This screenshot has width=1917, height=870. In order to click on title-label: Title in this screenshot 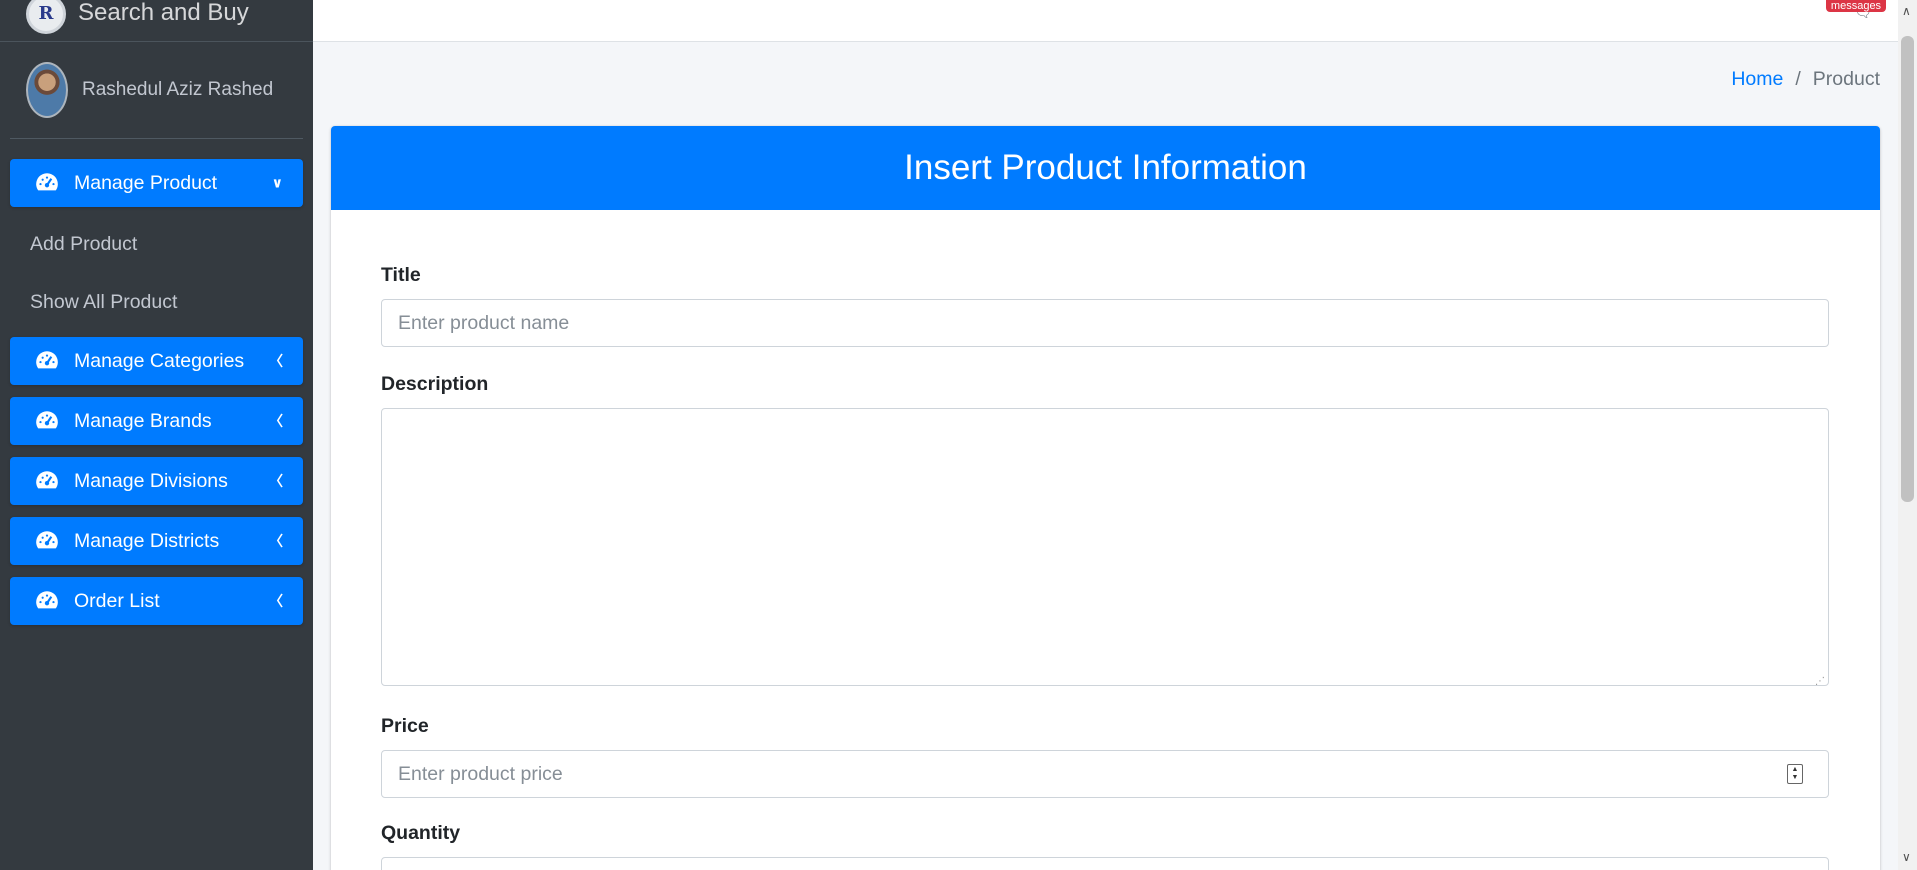, I will do `click(401, 275)`.